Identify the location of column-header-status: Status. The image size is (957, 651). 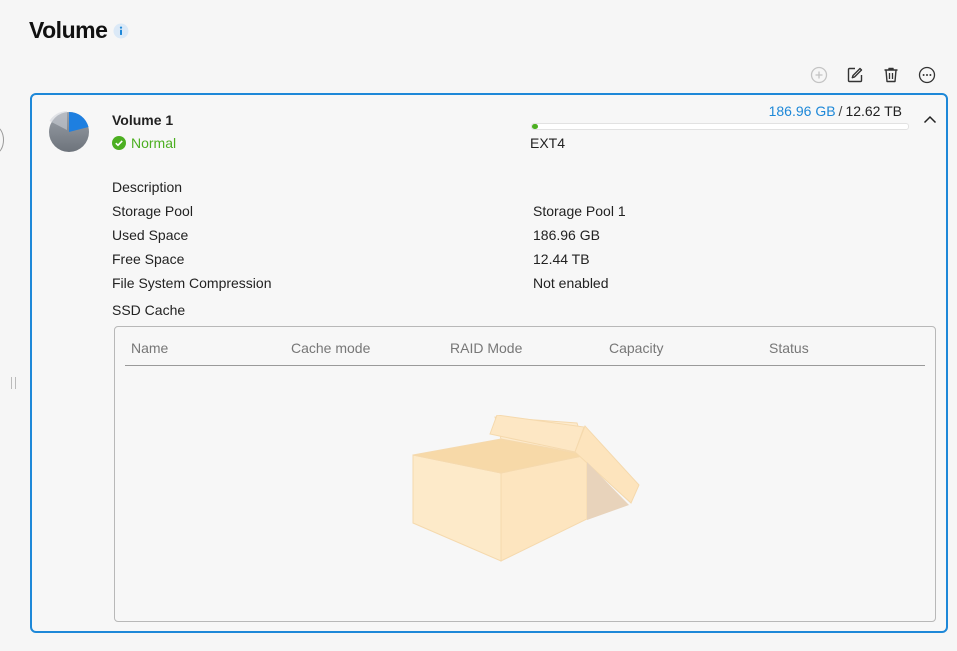
(789, 348).